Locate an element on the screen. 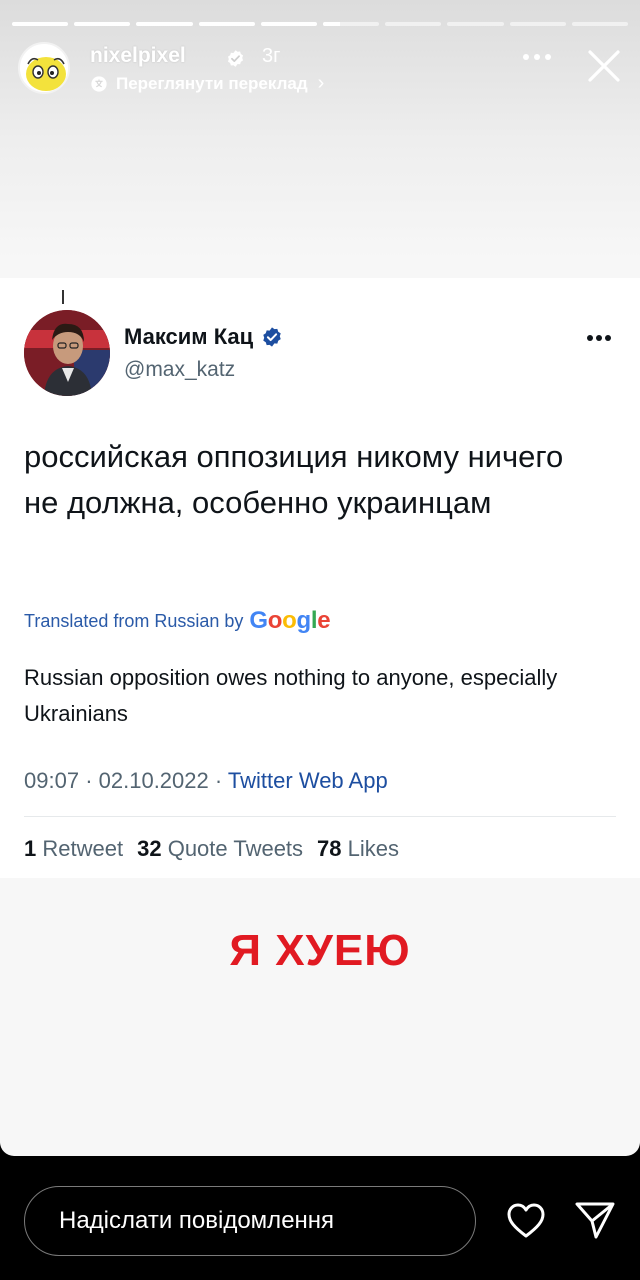 This screenshot has height=1280, width=640. translated-by-line: Translated from Russian by Google is located at coordinates (177, 620).